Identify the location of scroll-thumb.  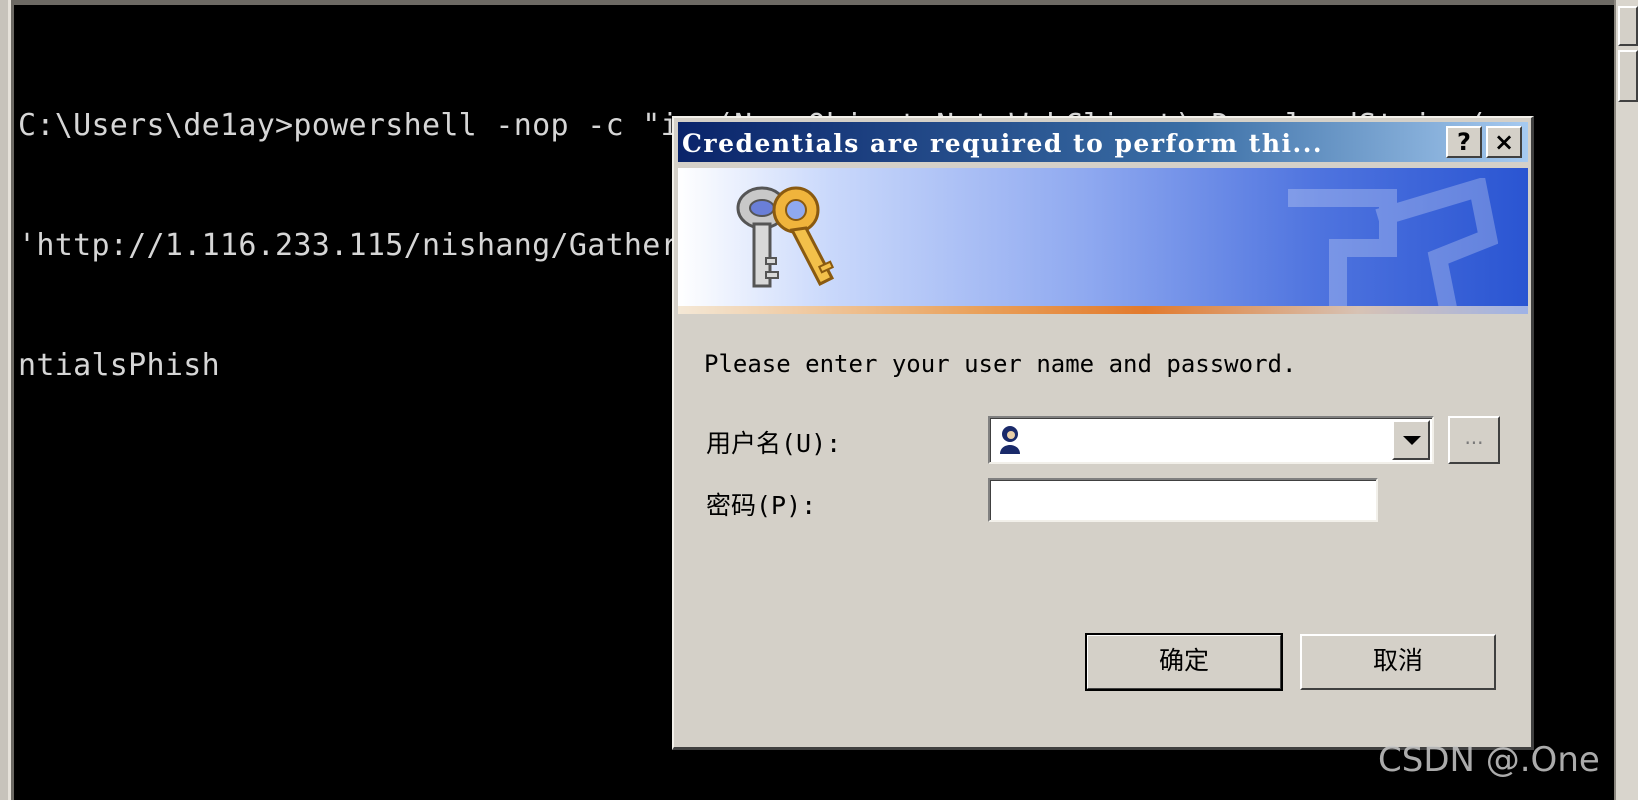
(1628, 76).